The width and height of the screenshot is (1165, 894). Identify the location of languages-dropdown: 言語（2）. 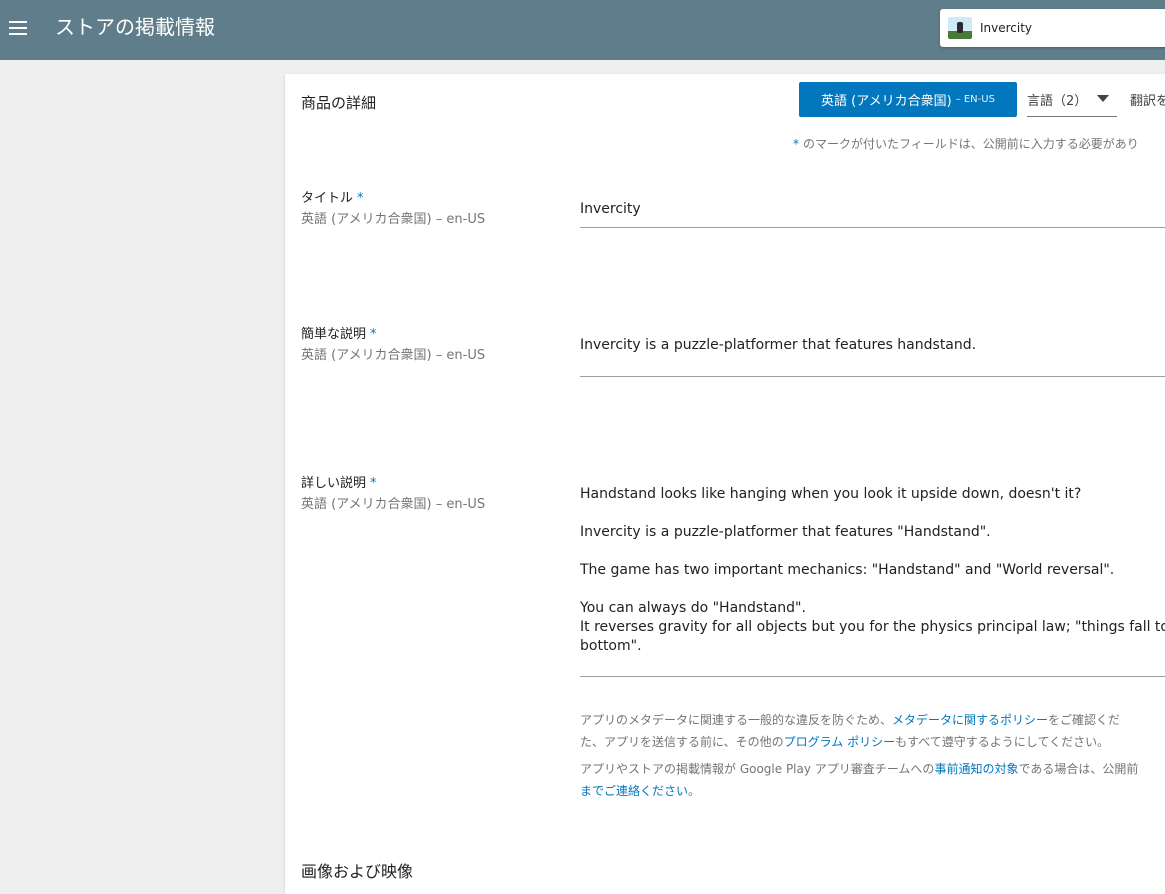
(1072, 101).